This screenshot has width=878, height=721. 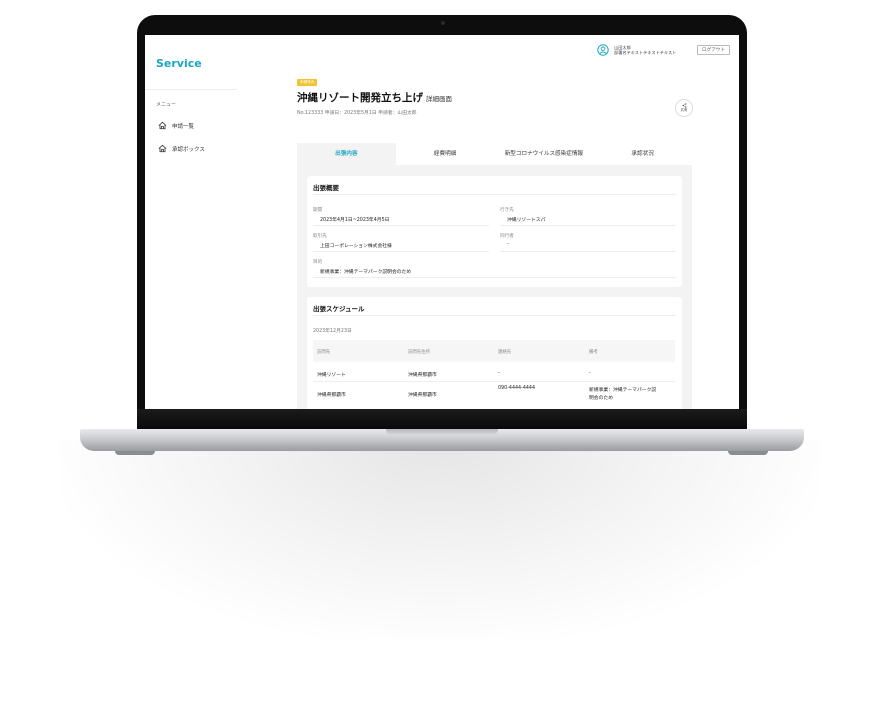 I want to click on destination-label: 行き先, so click(x=507, y=210).